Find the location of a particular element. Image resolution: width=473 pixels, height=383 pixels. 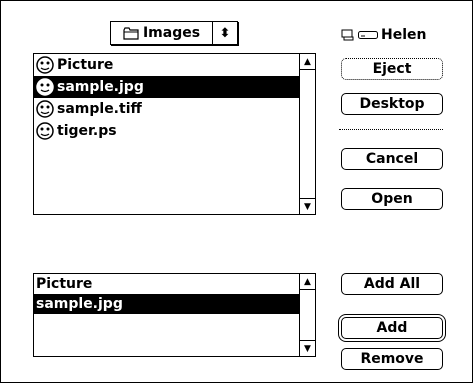

volume-indicator: Helen is located at coordinates (393, 35).